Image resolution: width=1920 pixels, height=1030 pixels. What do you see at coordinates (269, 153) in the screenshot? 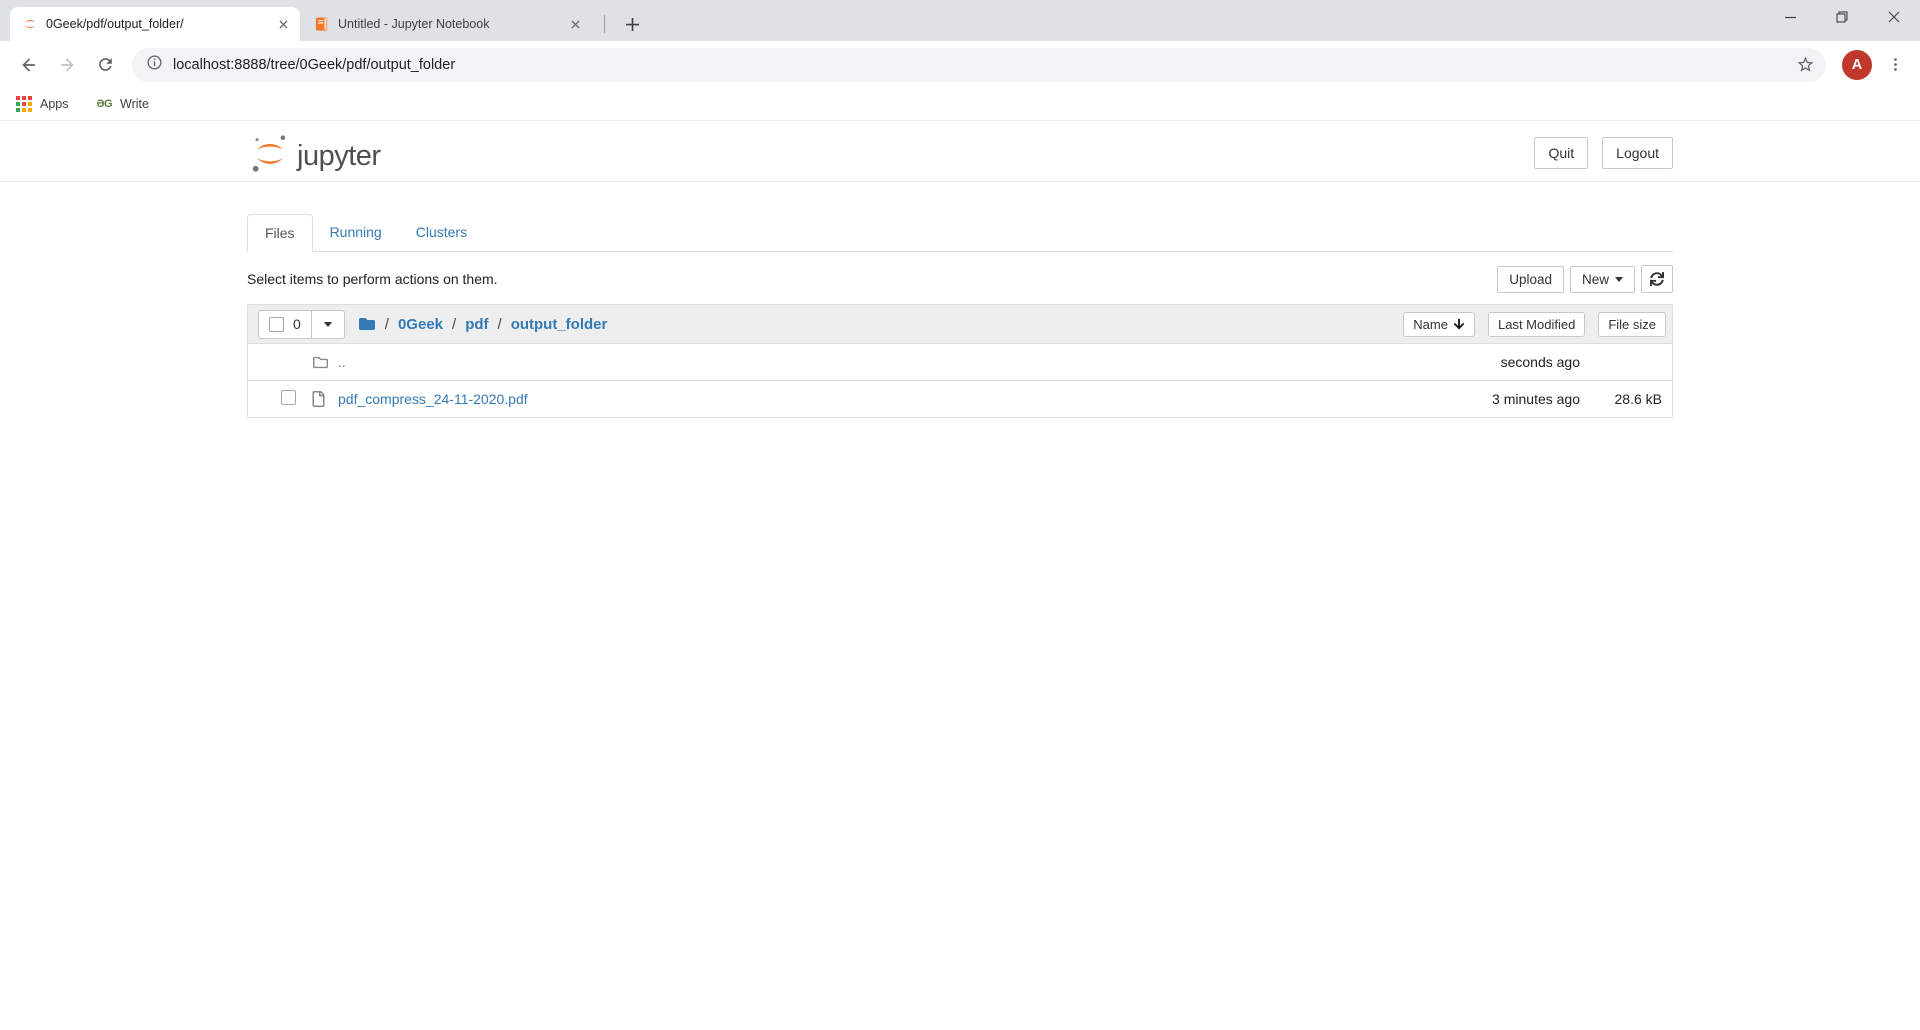
I see `jupyter-logo-icon` at bounding box center [269, 153].